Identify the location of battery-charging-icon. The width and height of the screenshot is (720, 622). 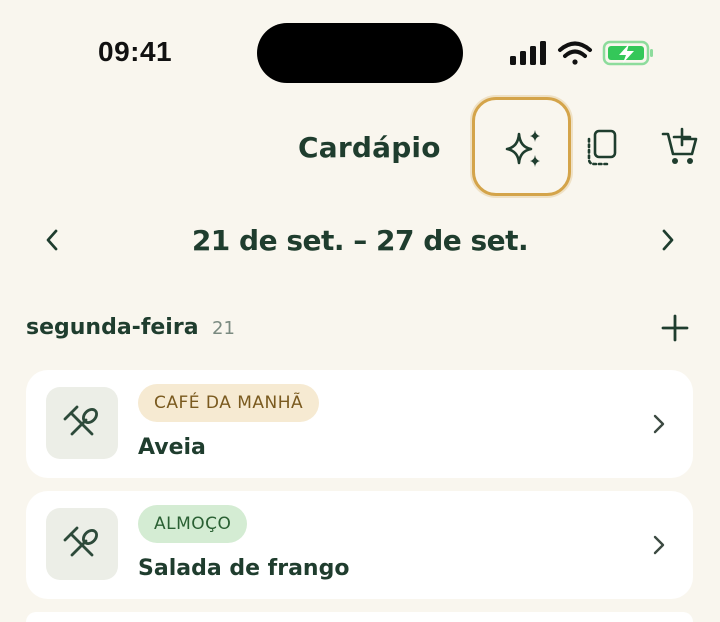
(627, 53).